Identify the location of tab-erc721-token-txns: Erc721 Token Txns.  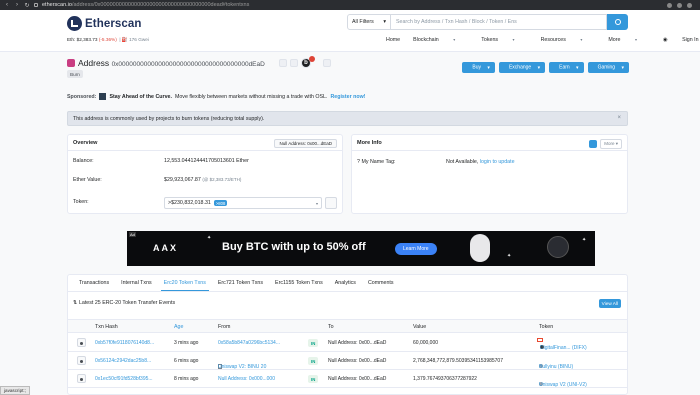
(240, 283).